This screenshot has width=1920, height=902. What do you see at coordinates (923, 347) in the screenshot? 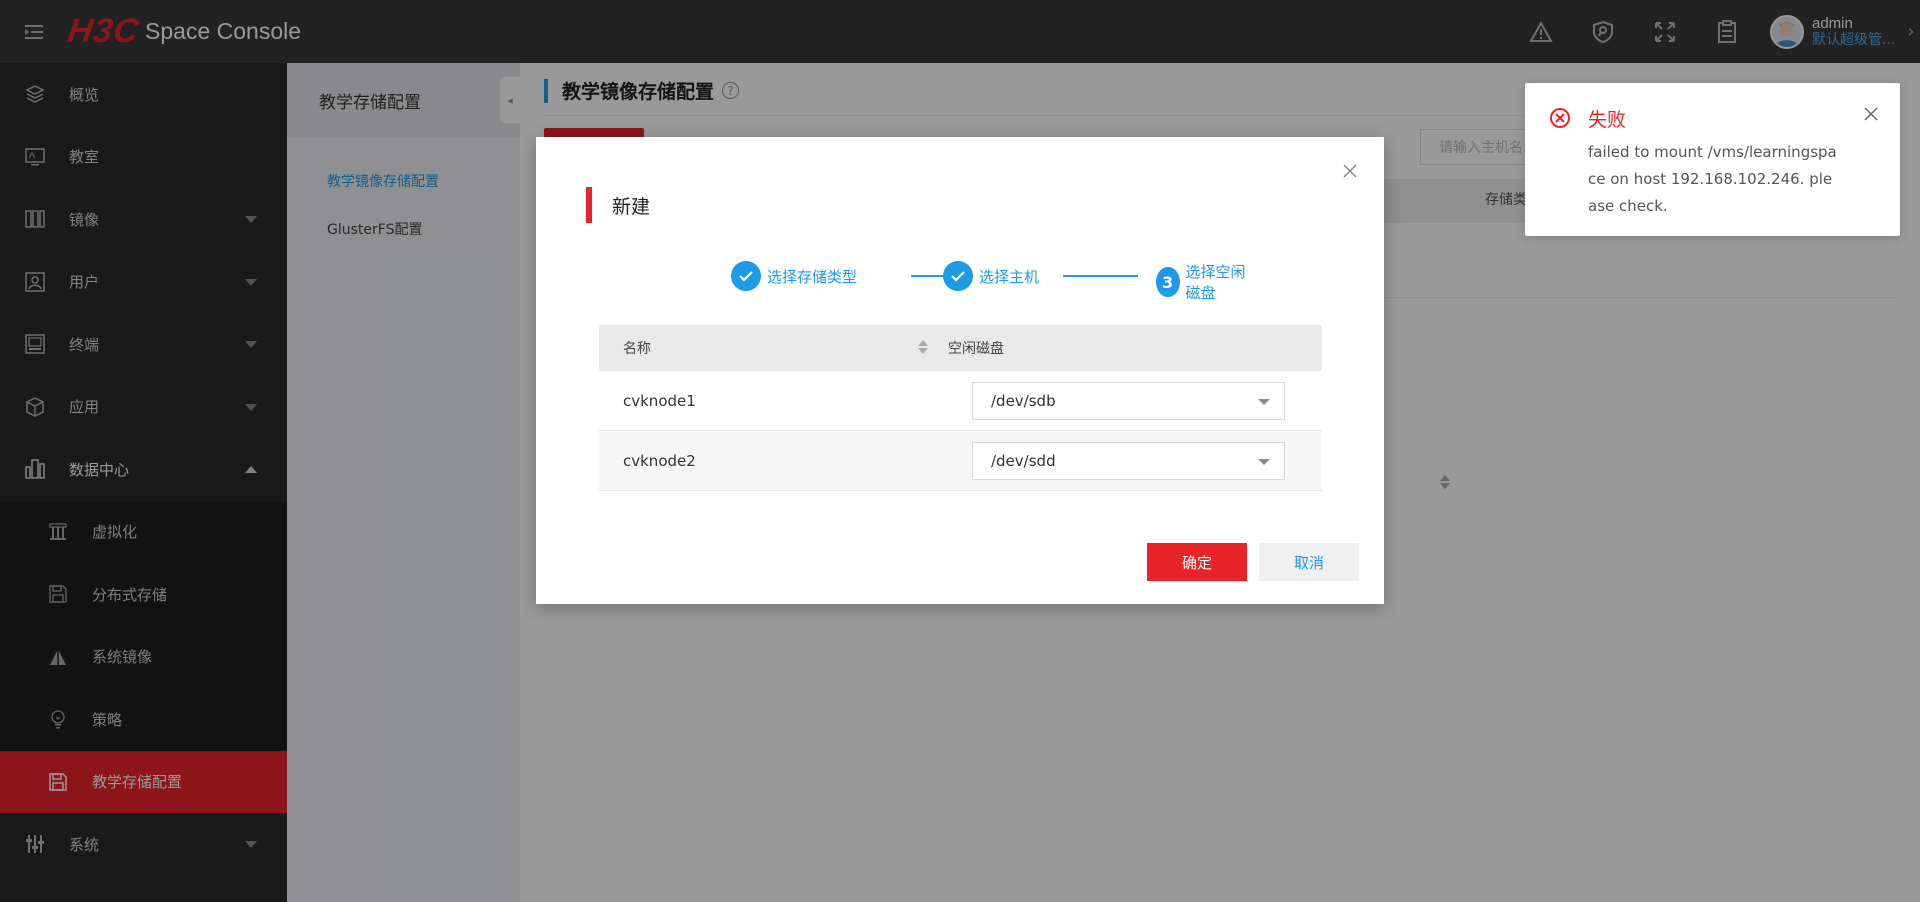
I see `sort-icon` at bounding box center [923, 347].